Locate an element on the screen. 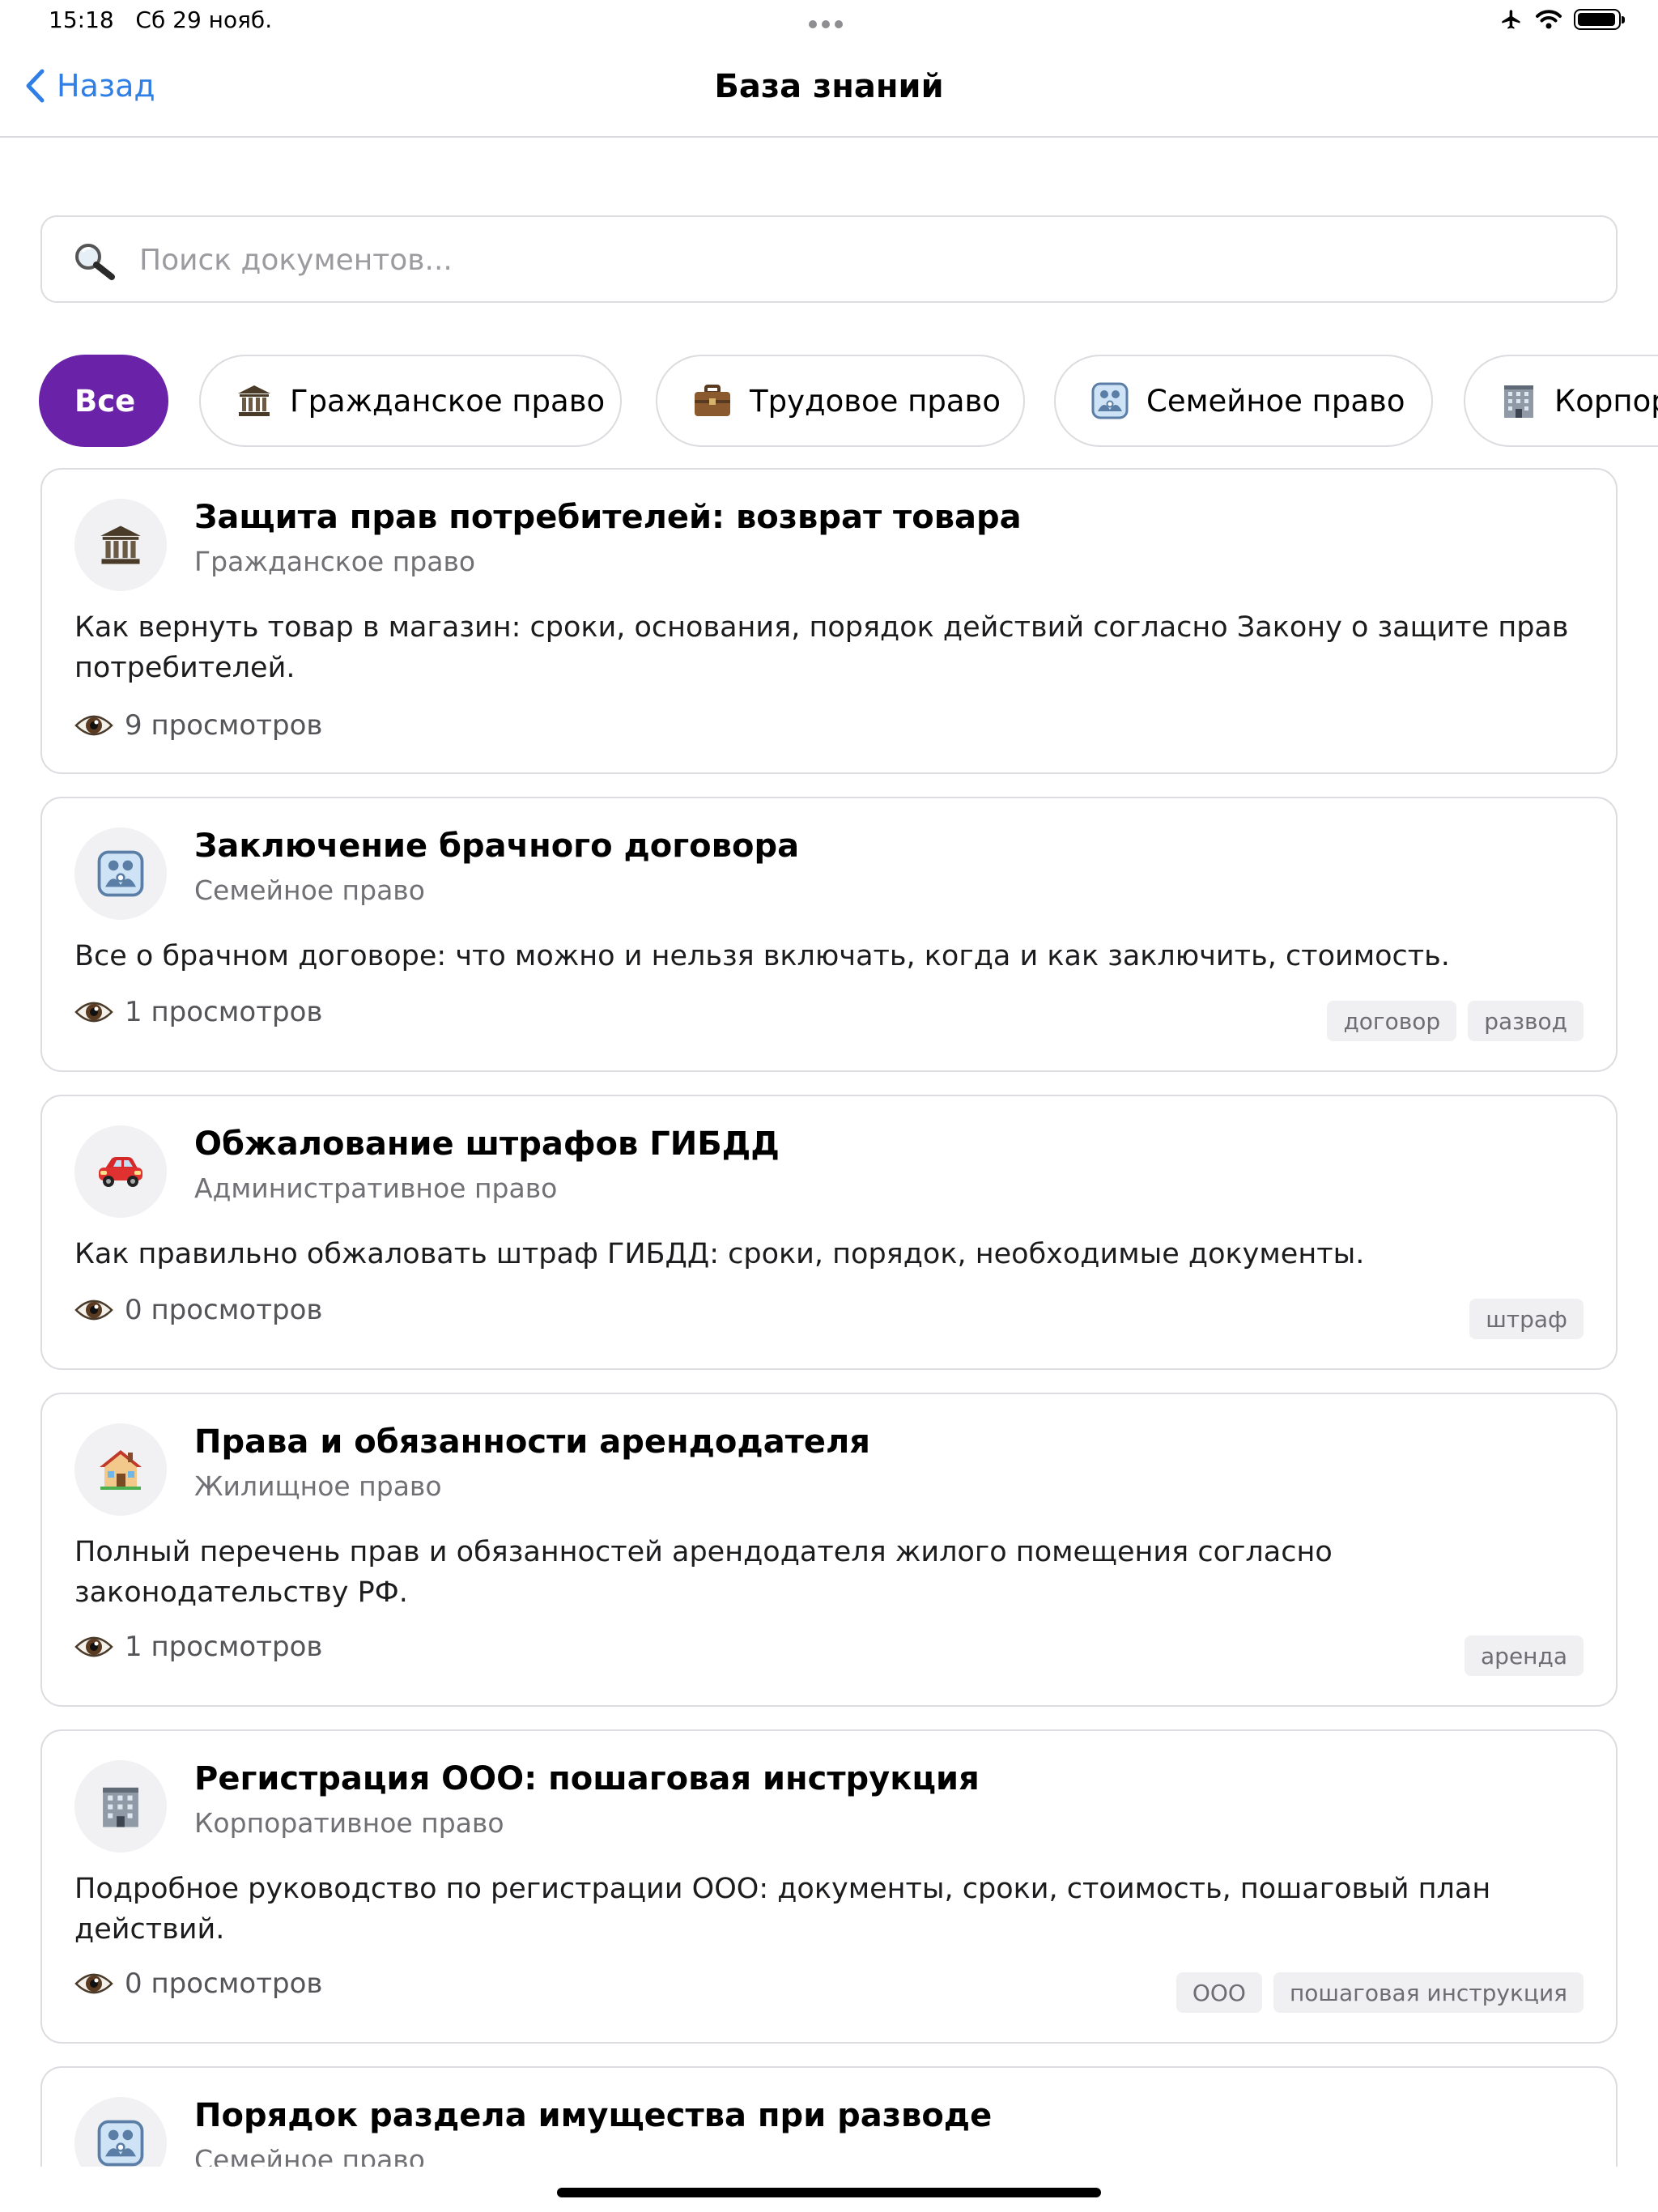 The width and height of the screenshot is (1658, 2212). car-icon is located at coordinates (120, 1172).